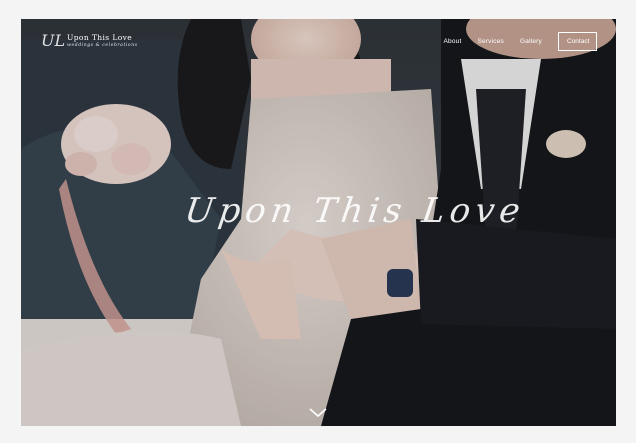 This screenshot has width=636, height=443. I want to click on logo-monogram: UL, so click(53, 40).